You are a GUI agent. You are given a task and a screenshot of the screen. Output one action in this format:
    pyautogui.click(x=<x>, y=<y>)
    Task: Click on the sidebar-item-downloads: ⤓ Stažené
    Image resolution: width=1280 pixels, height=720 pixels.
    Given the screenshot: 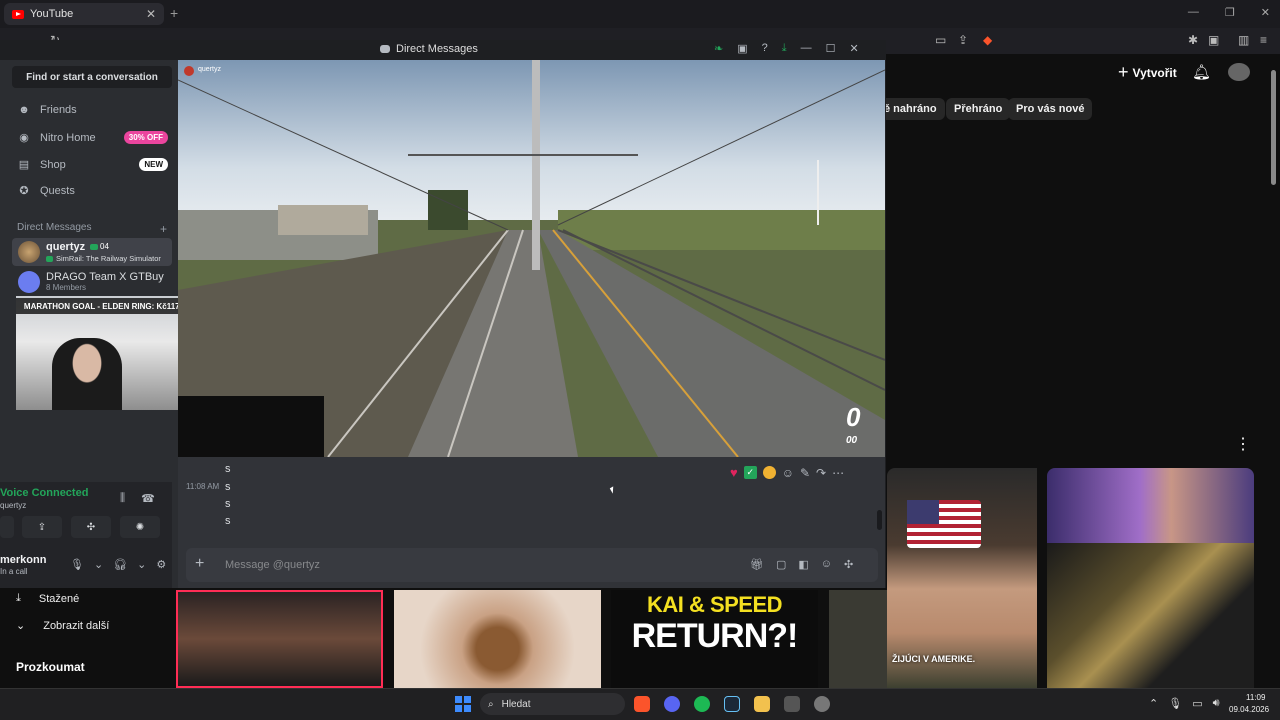 What is the action you would take?
    pyautogui.click(x=47, y=598)
    